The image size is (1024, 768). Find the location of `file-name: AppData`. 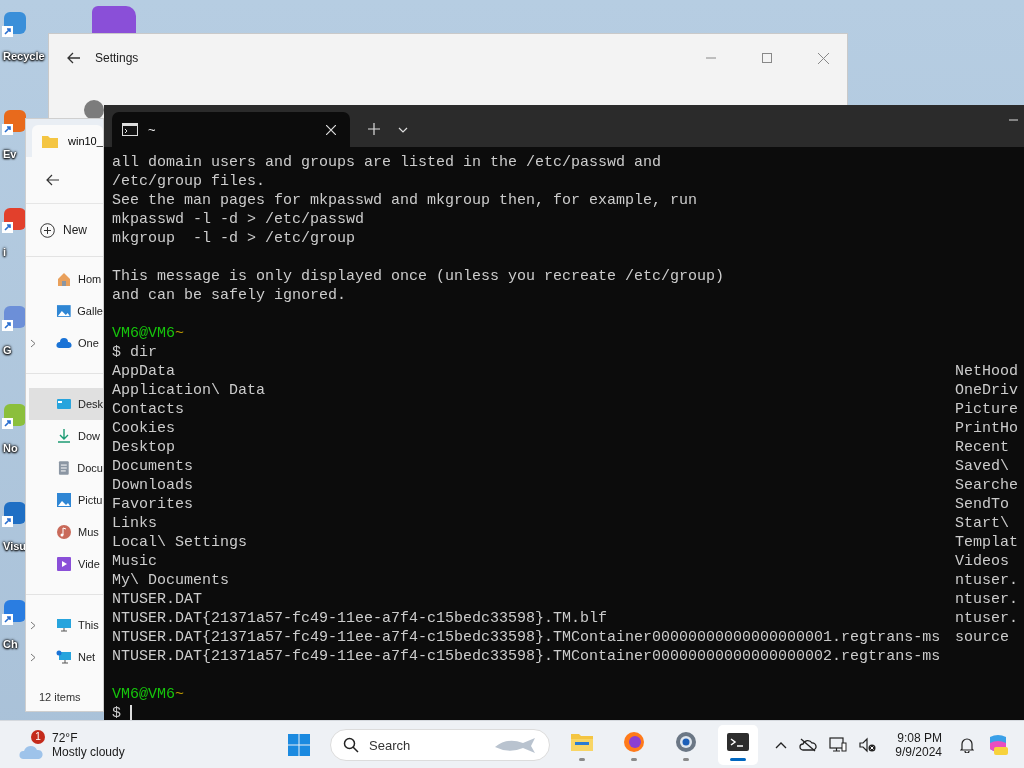

file-name: AppData is located at coordinates (144, 371).